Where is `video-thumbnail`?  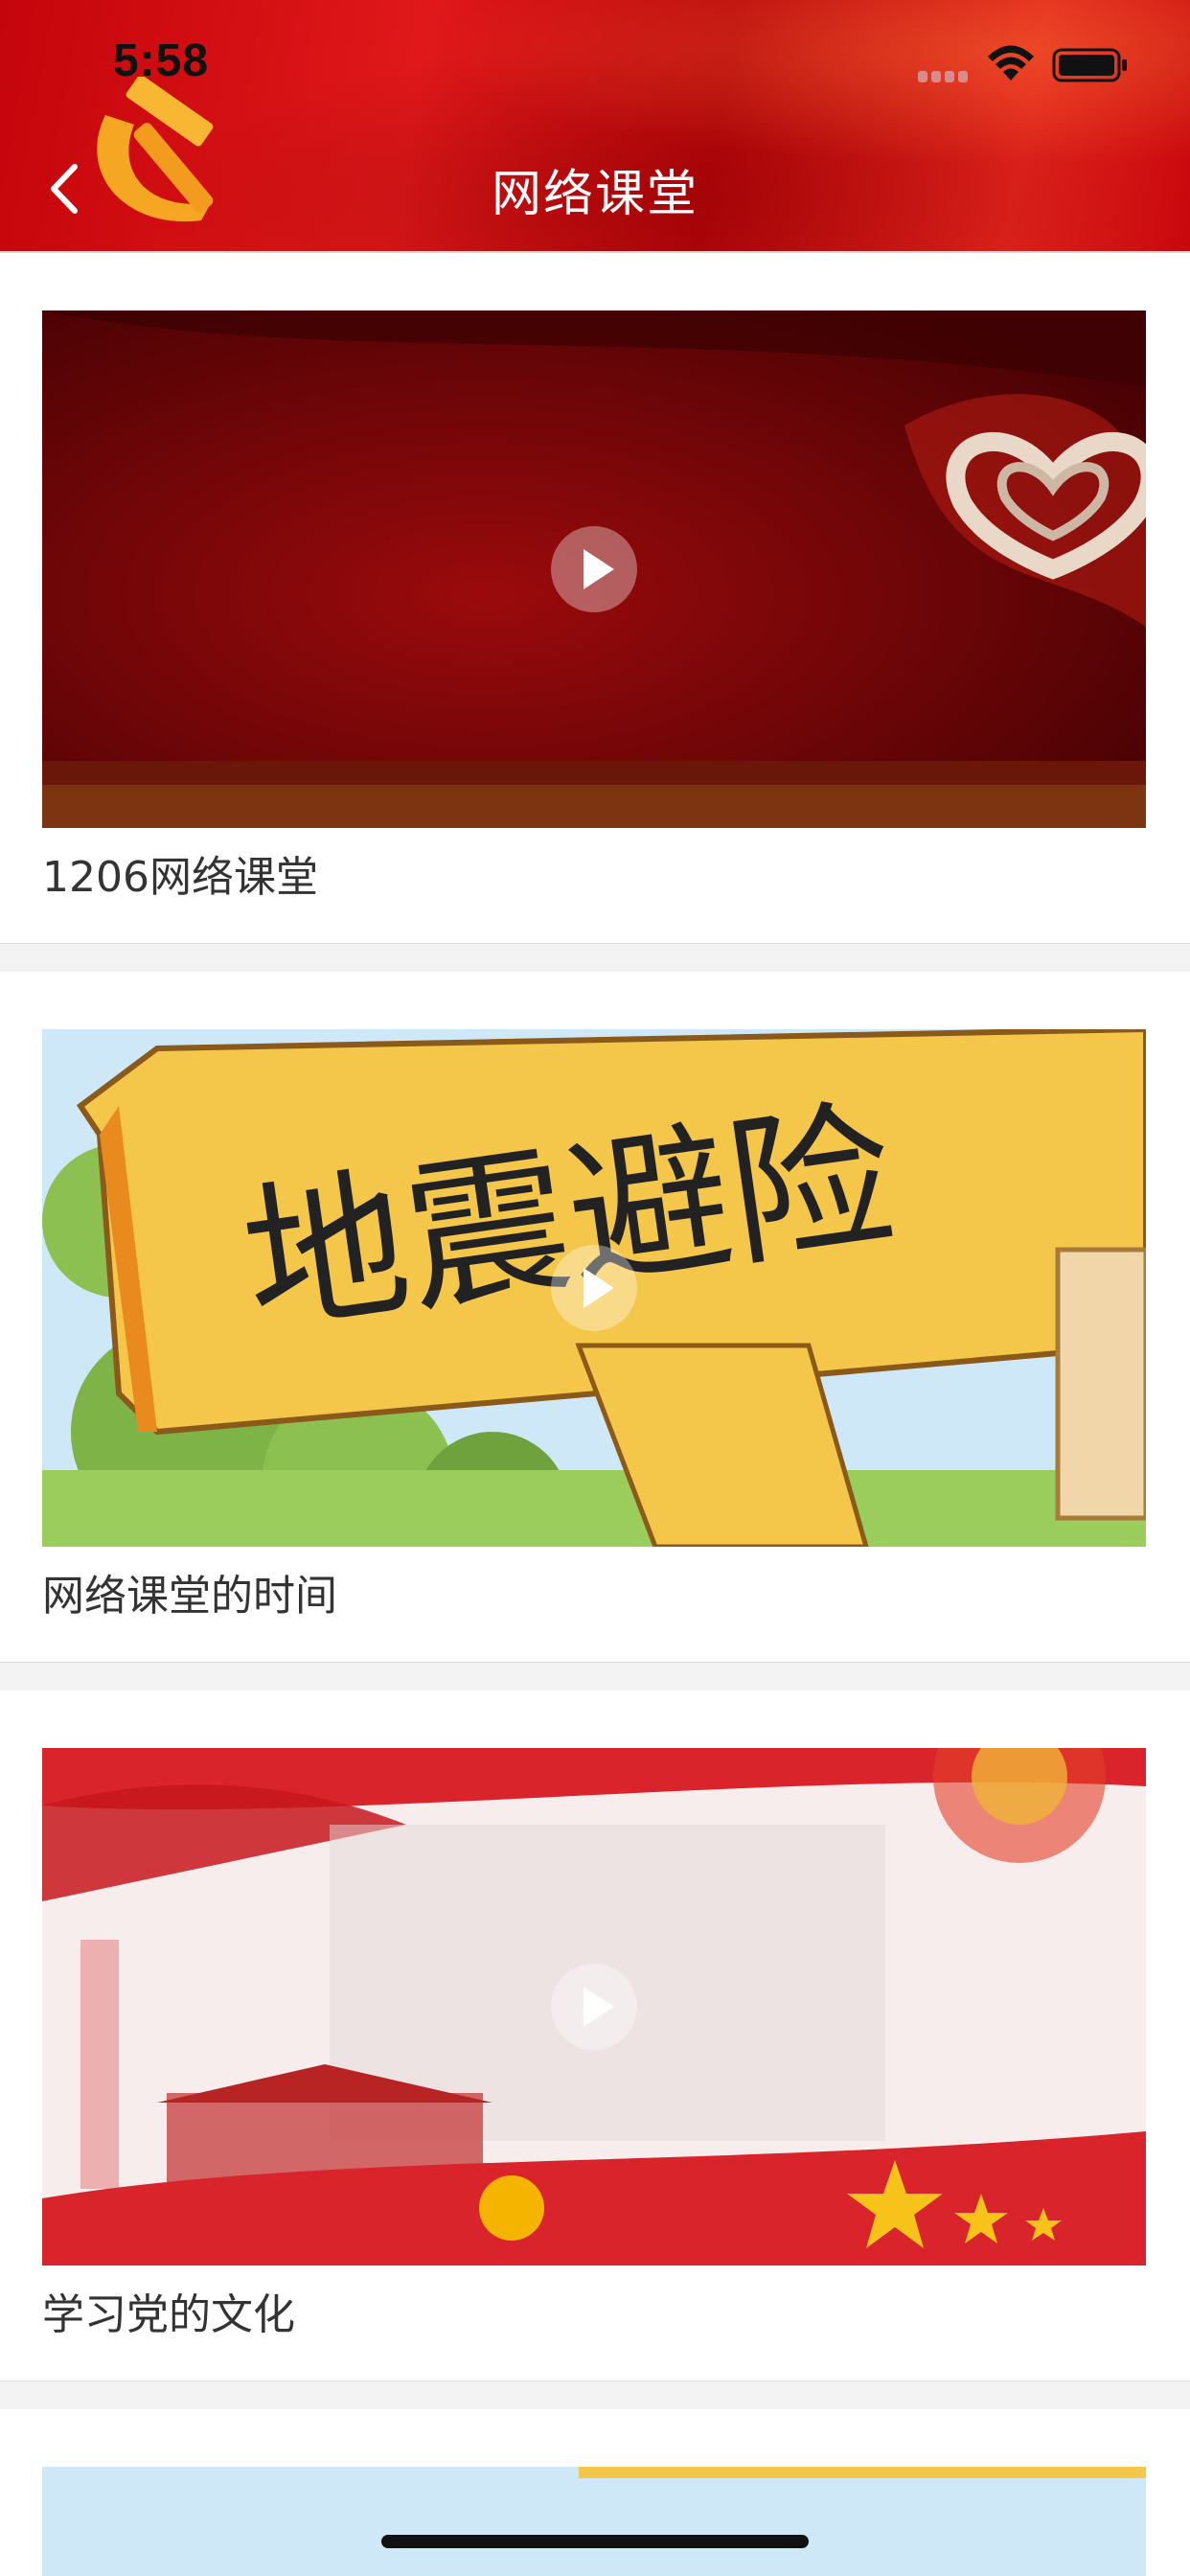 video-thumbnail is located at coordinates (594, 2521).